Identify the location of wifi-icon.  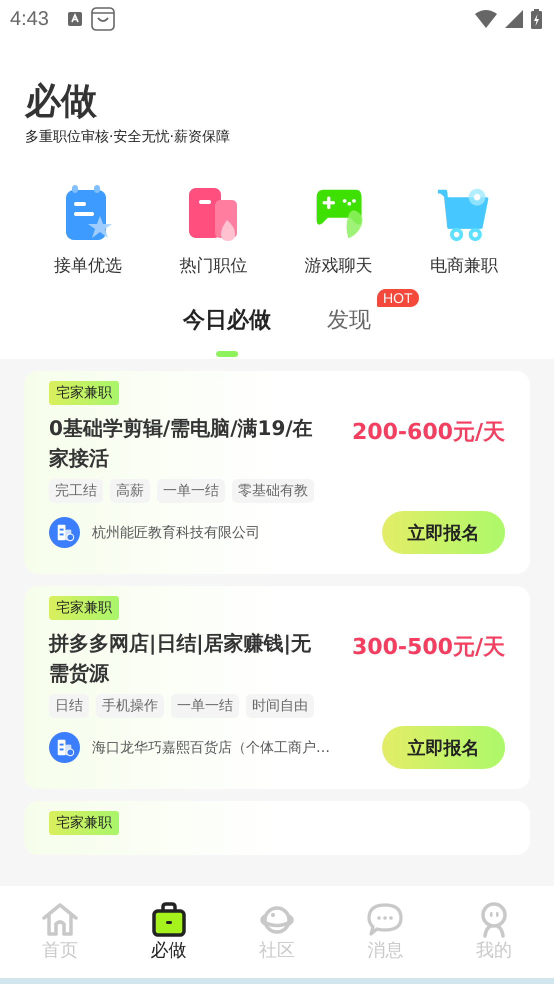
(486, 19).